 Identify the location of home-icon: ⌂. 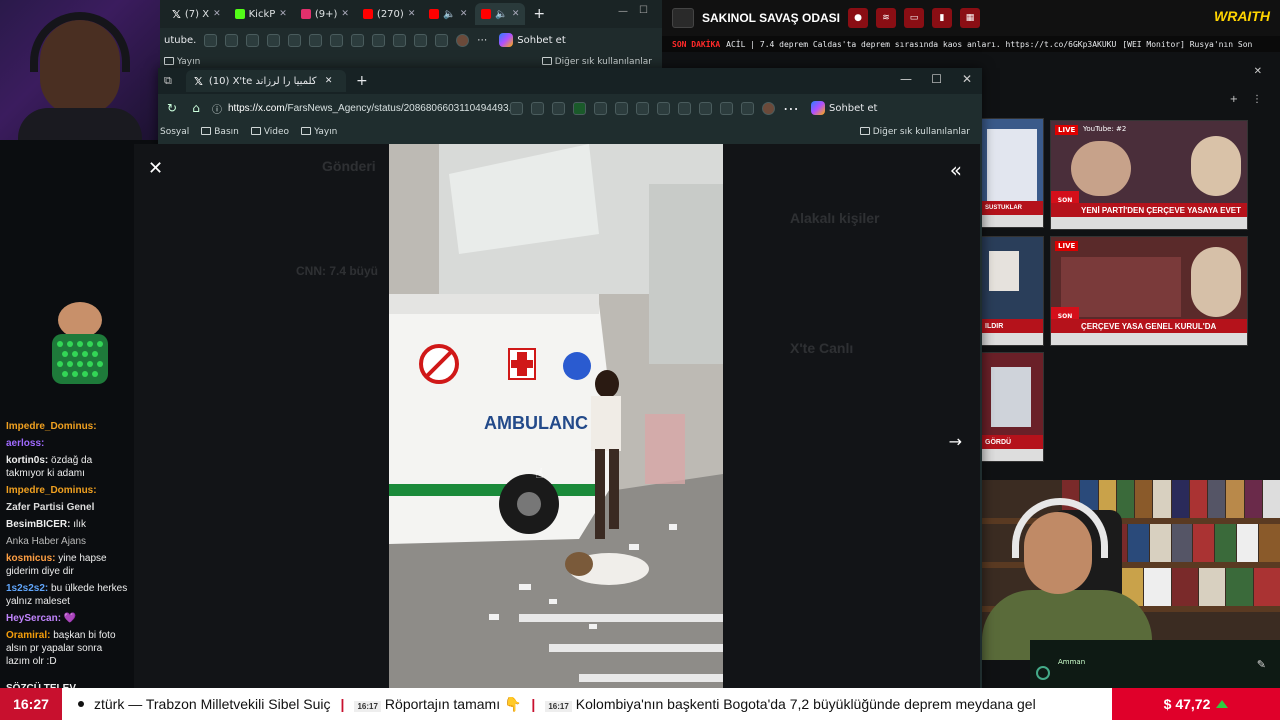
(196, 108).